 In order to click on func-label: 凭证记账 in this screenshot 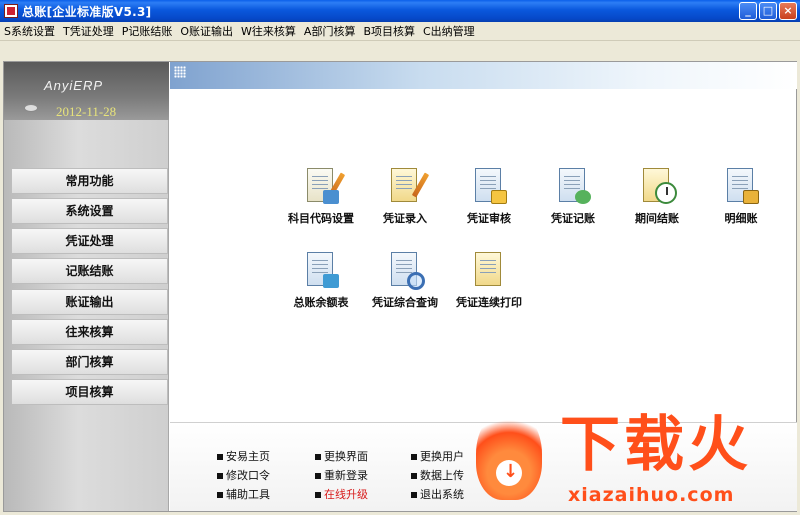, I will do `click(573, 218)`.